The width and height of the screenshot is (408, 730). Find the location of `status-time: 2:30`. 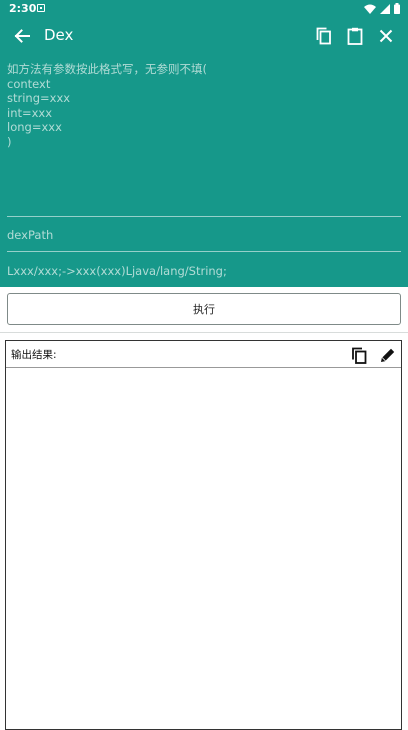

status-time: 2:30 is located at coordinates (23, 8).